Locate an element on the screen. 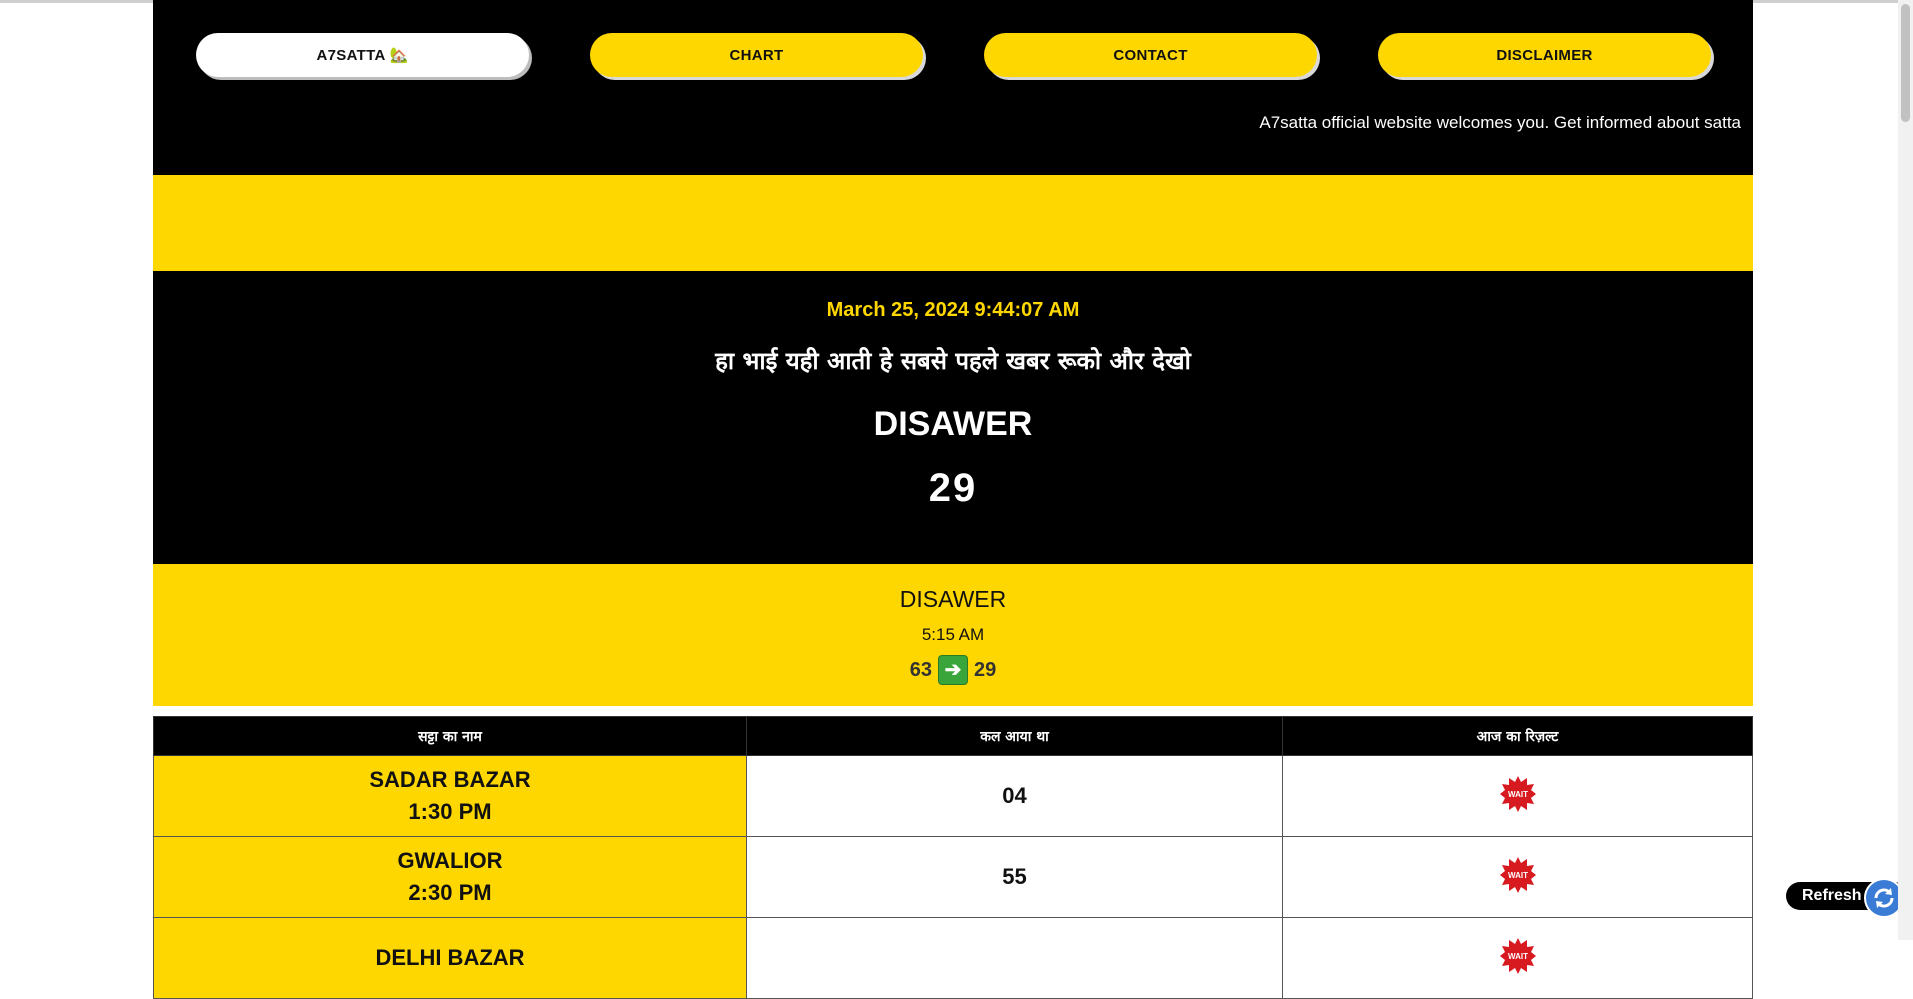  ad-banner is located at coordinates (953, 223).